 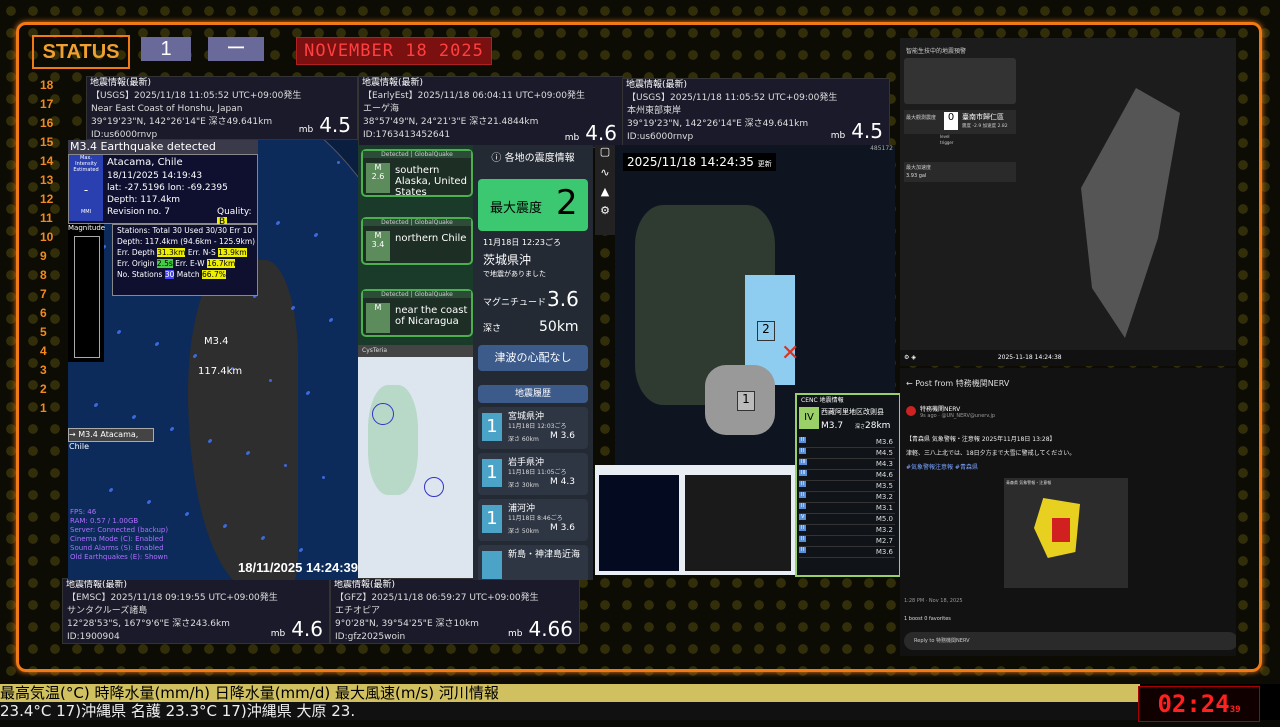 What do you see at coordinates (605, 151) in the screenshot?
I see `shield-icon: ▢` at bounding box center [605, 151].